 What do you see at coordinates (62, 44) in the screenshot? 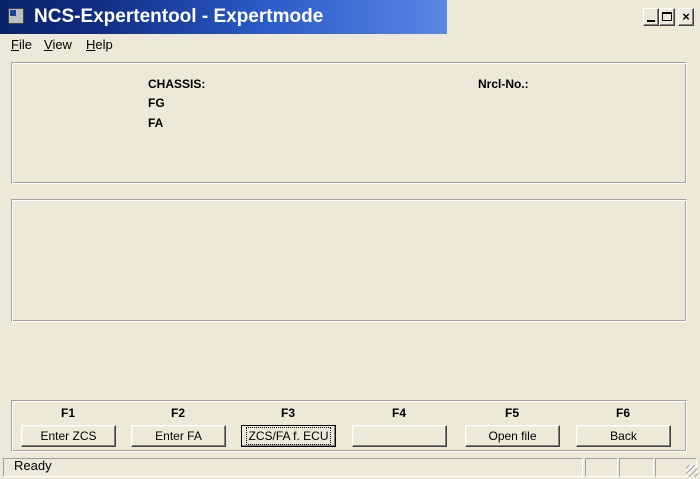
I see `menu-view-rest: iew` at bounding box center [62, 44].